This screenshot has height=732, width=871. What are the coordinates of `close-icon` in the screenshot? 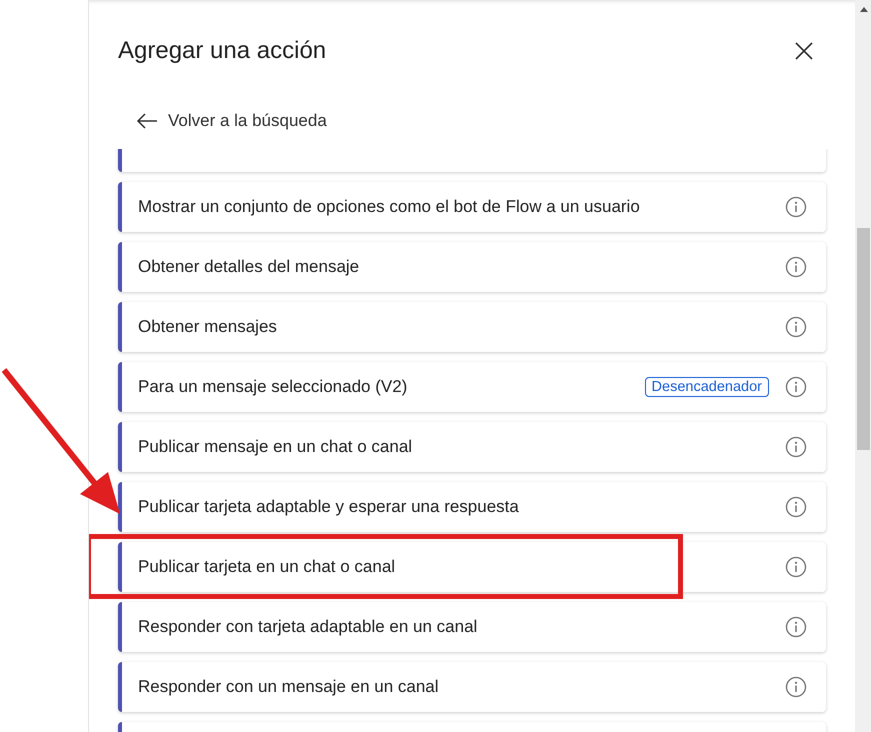 It's located at (804, 51).